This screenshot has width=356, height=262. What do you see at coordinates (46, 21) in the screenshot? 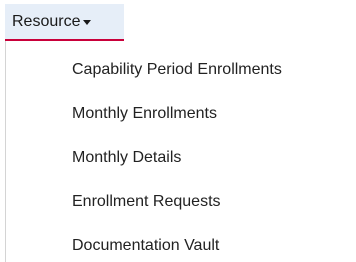
I see `resource-menu-label: Resource` at bounding box center [46, 21].